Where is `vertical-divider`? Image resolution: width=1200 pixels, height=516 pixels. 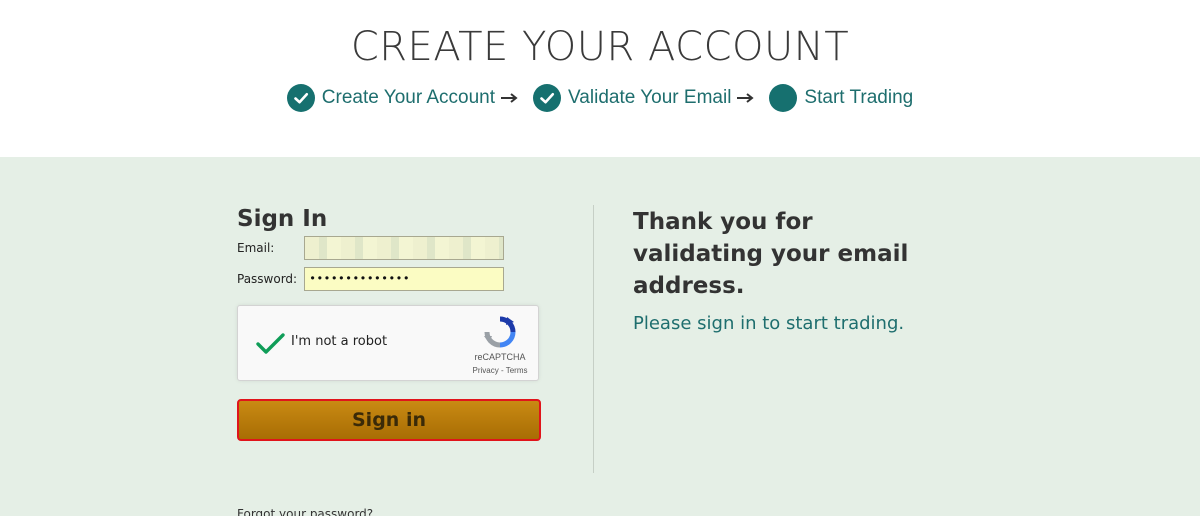 vertical-divider is located at coordinates (593, 339).